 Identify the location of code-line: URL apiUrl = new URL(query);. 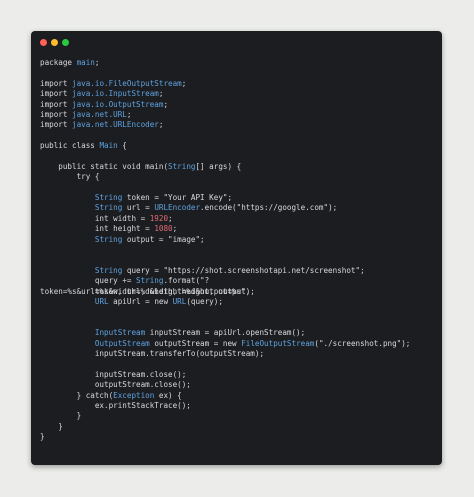
(241, 302).